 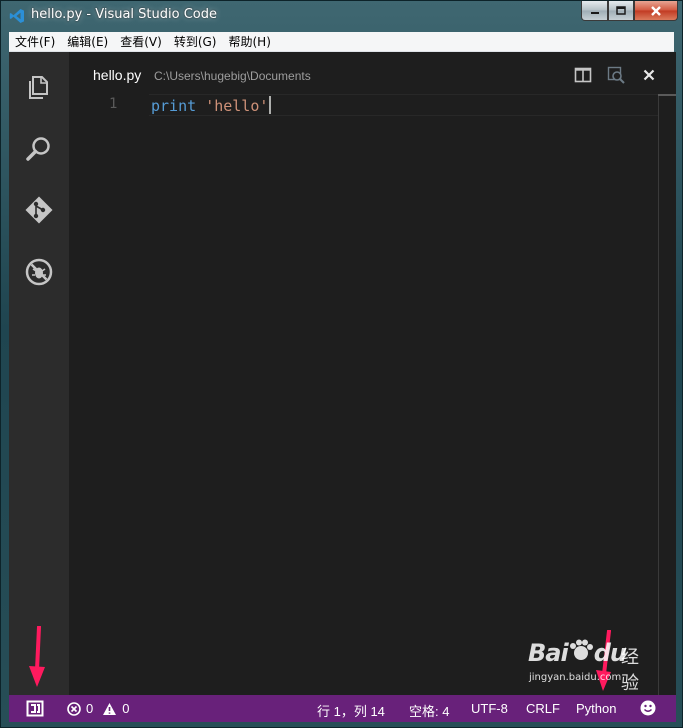 I want to click on search-icon, so click(x=39, y=149).